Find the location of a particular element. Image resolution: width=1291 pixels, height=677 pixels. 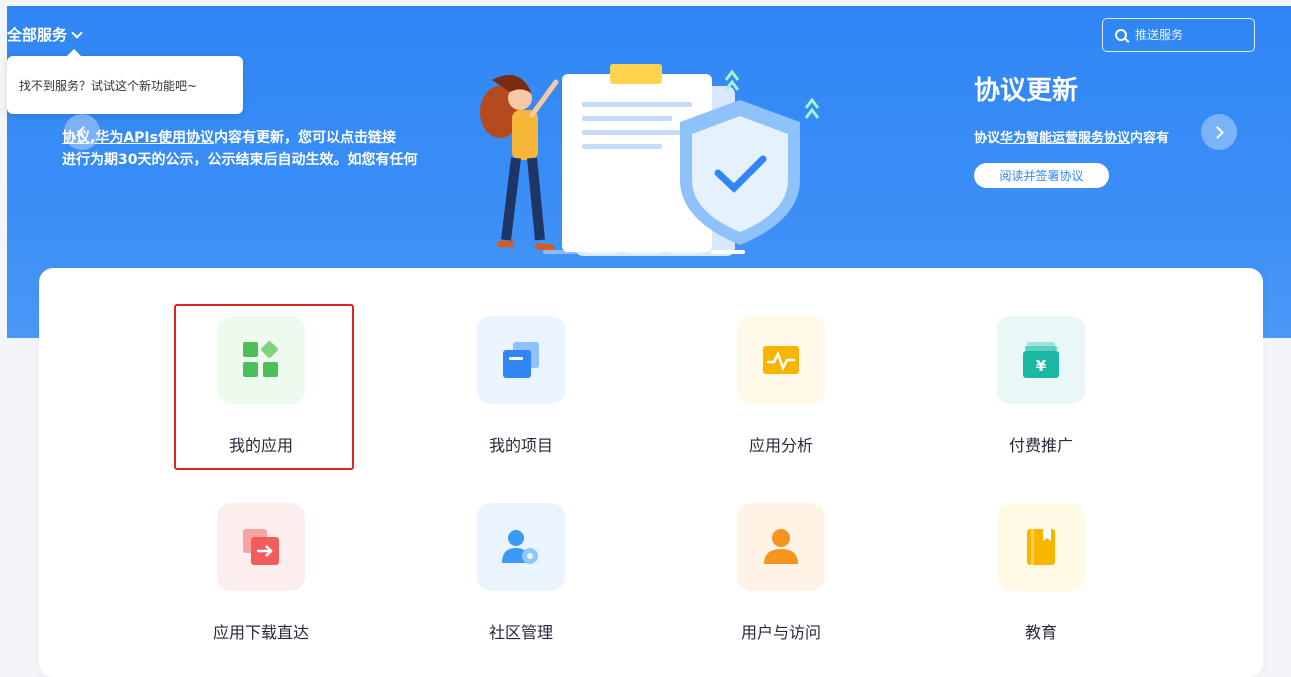

my-projects-icon is located at coordinates (521, 360).